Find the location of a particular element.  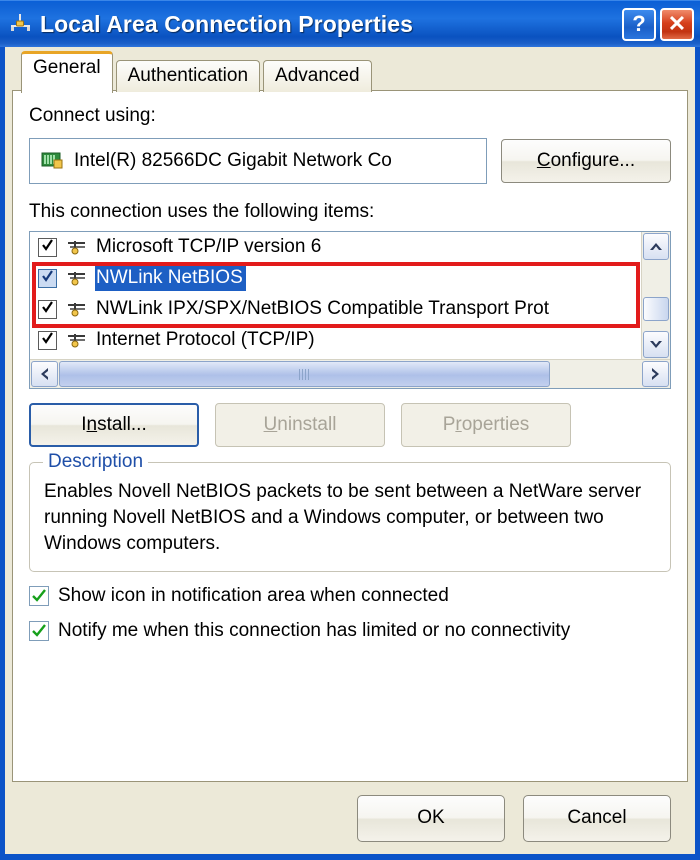

component-action-buttons: Install... Uninstall Properties is located at coordinates (350, 425).